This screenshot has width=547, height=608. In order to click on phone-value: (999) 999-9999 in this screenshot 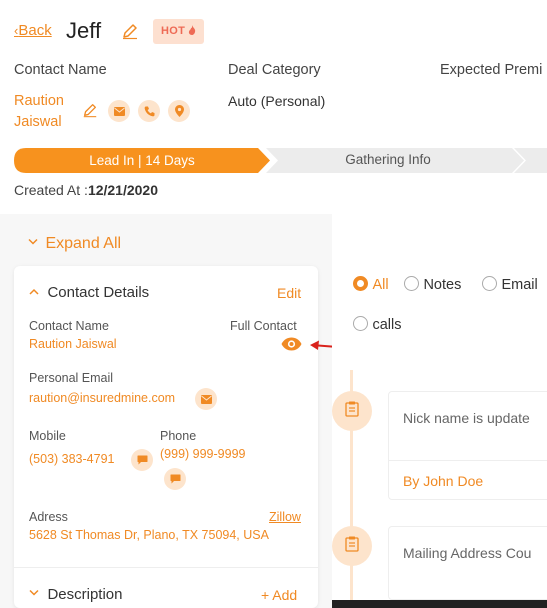, I will do `click(202, 454)`.